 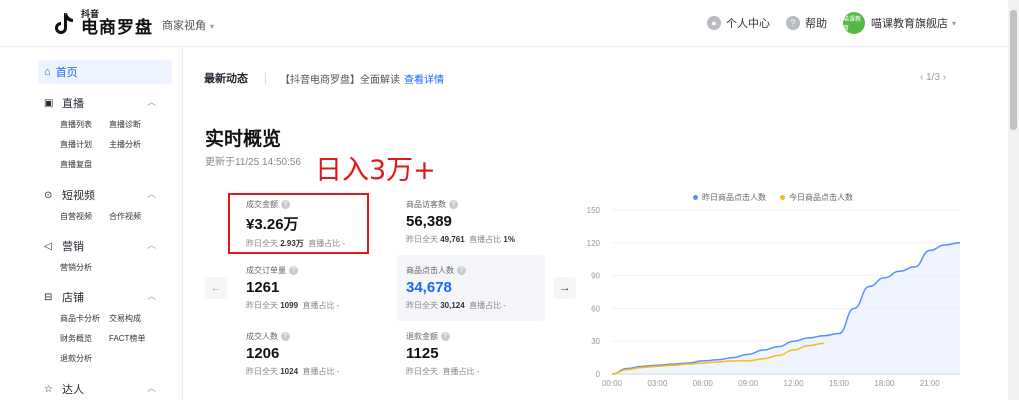 I want to click on help-link: ? 帮助, so click(x=806, y=23).